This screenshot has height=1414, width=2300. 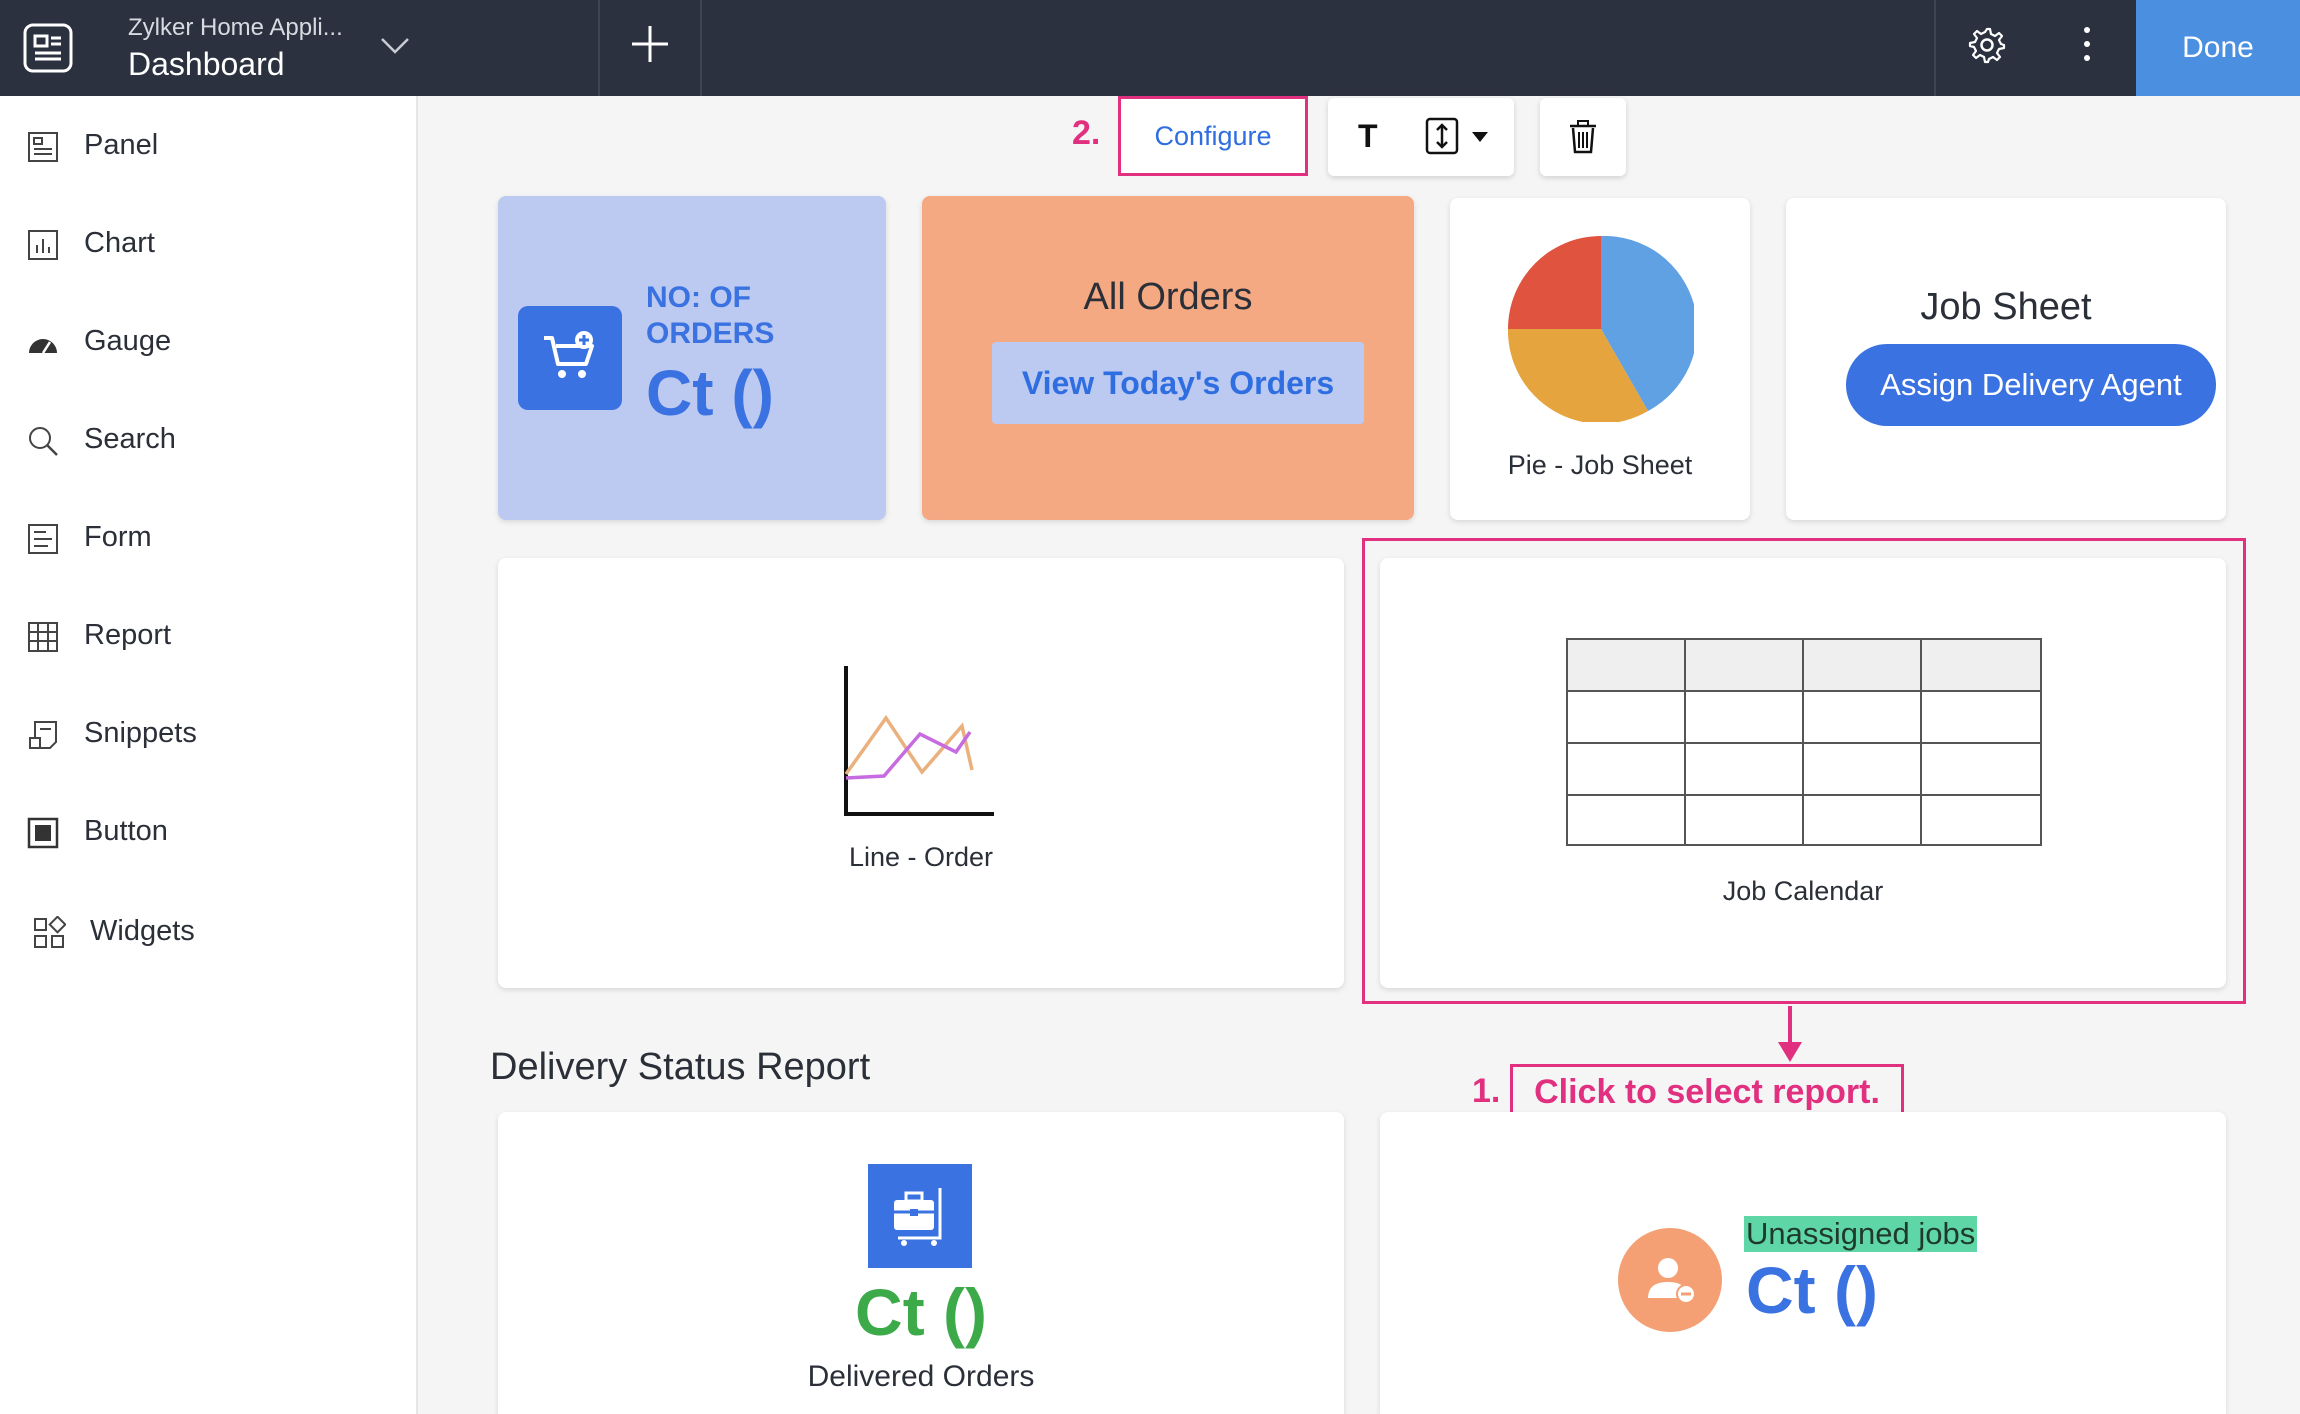 I want to click on sidebar-item-label: Report, so click(x=128, y=634).